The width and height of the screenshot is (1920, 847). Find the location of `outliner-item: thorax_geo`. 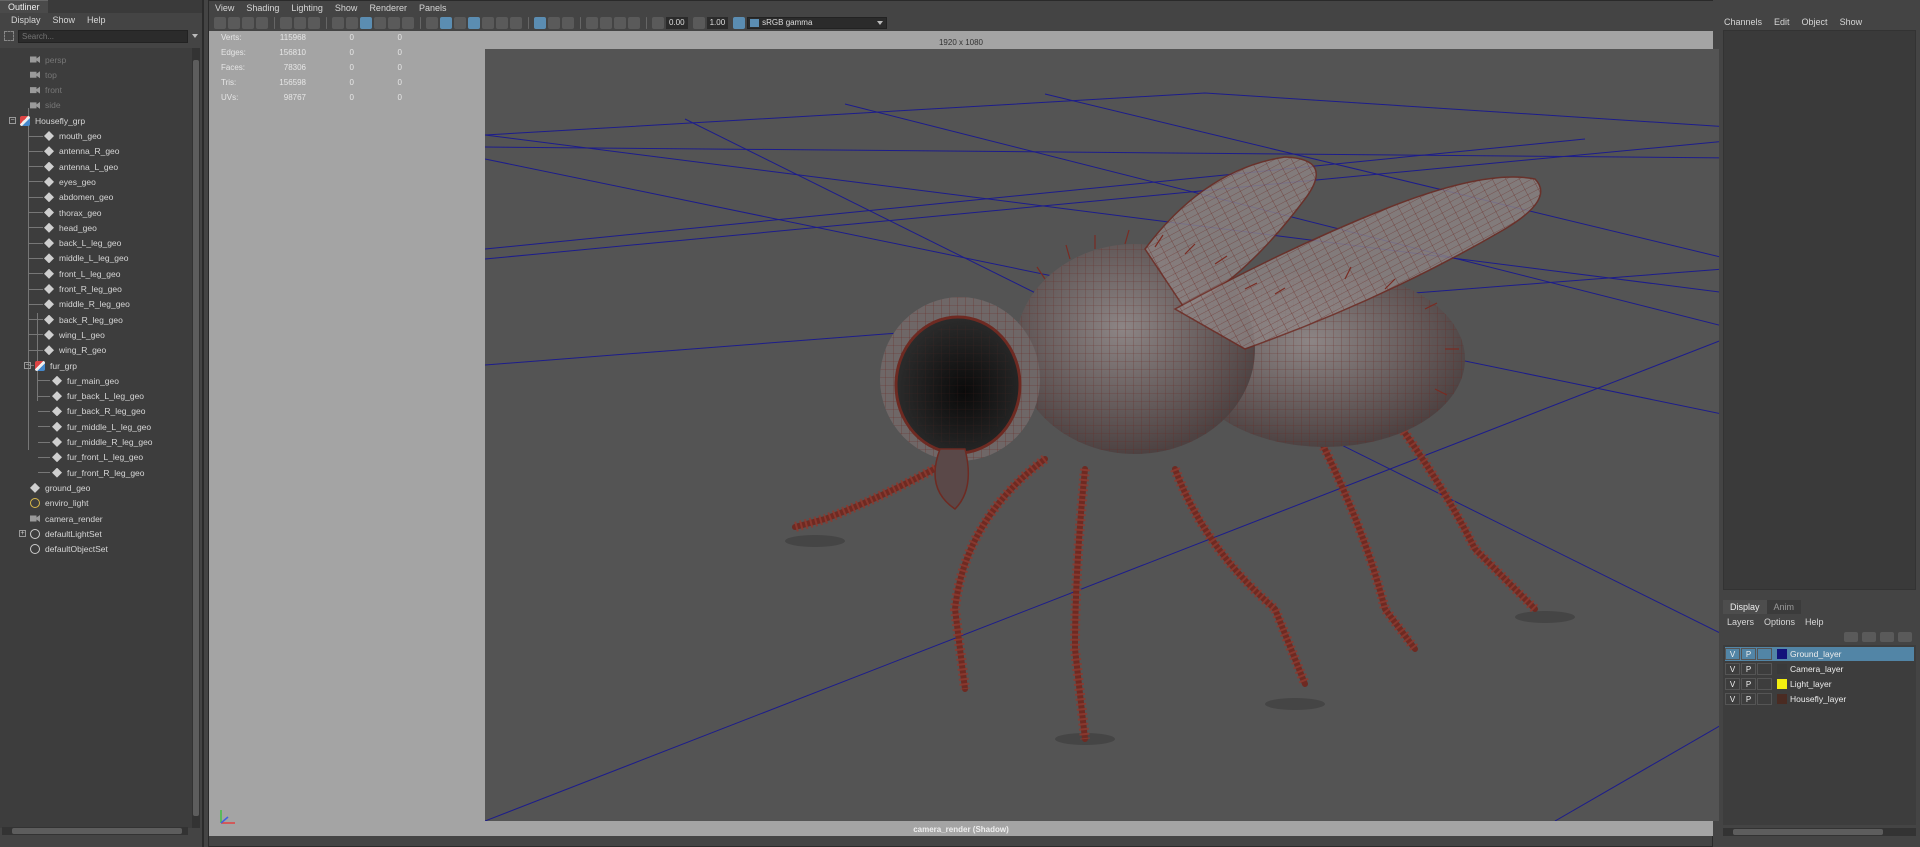

outliner-item: thorax_geo is located at coordinates (73, 212).